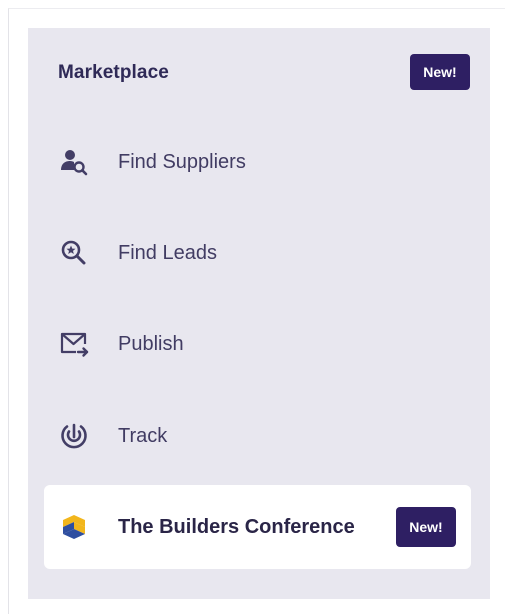 Image resolution: width=505 pixels, height=614 pixels. What do you see at coordinates (182, 162) in the screenshot?
I see `sidebar-item-label: Find Suppliers` at bounding box center [182, 162].